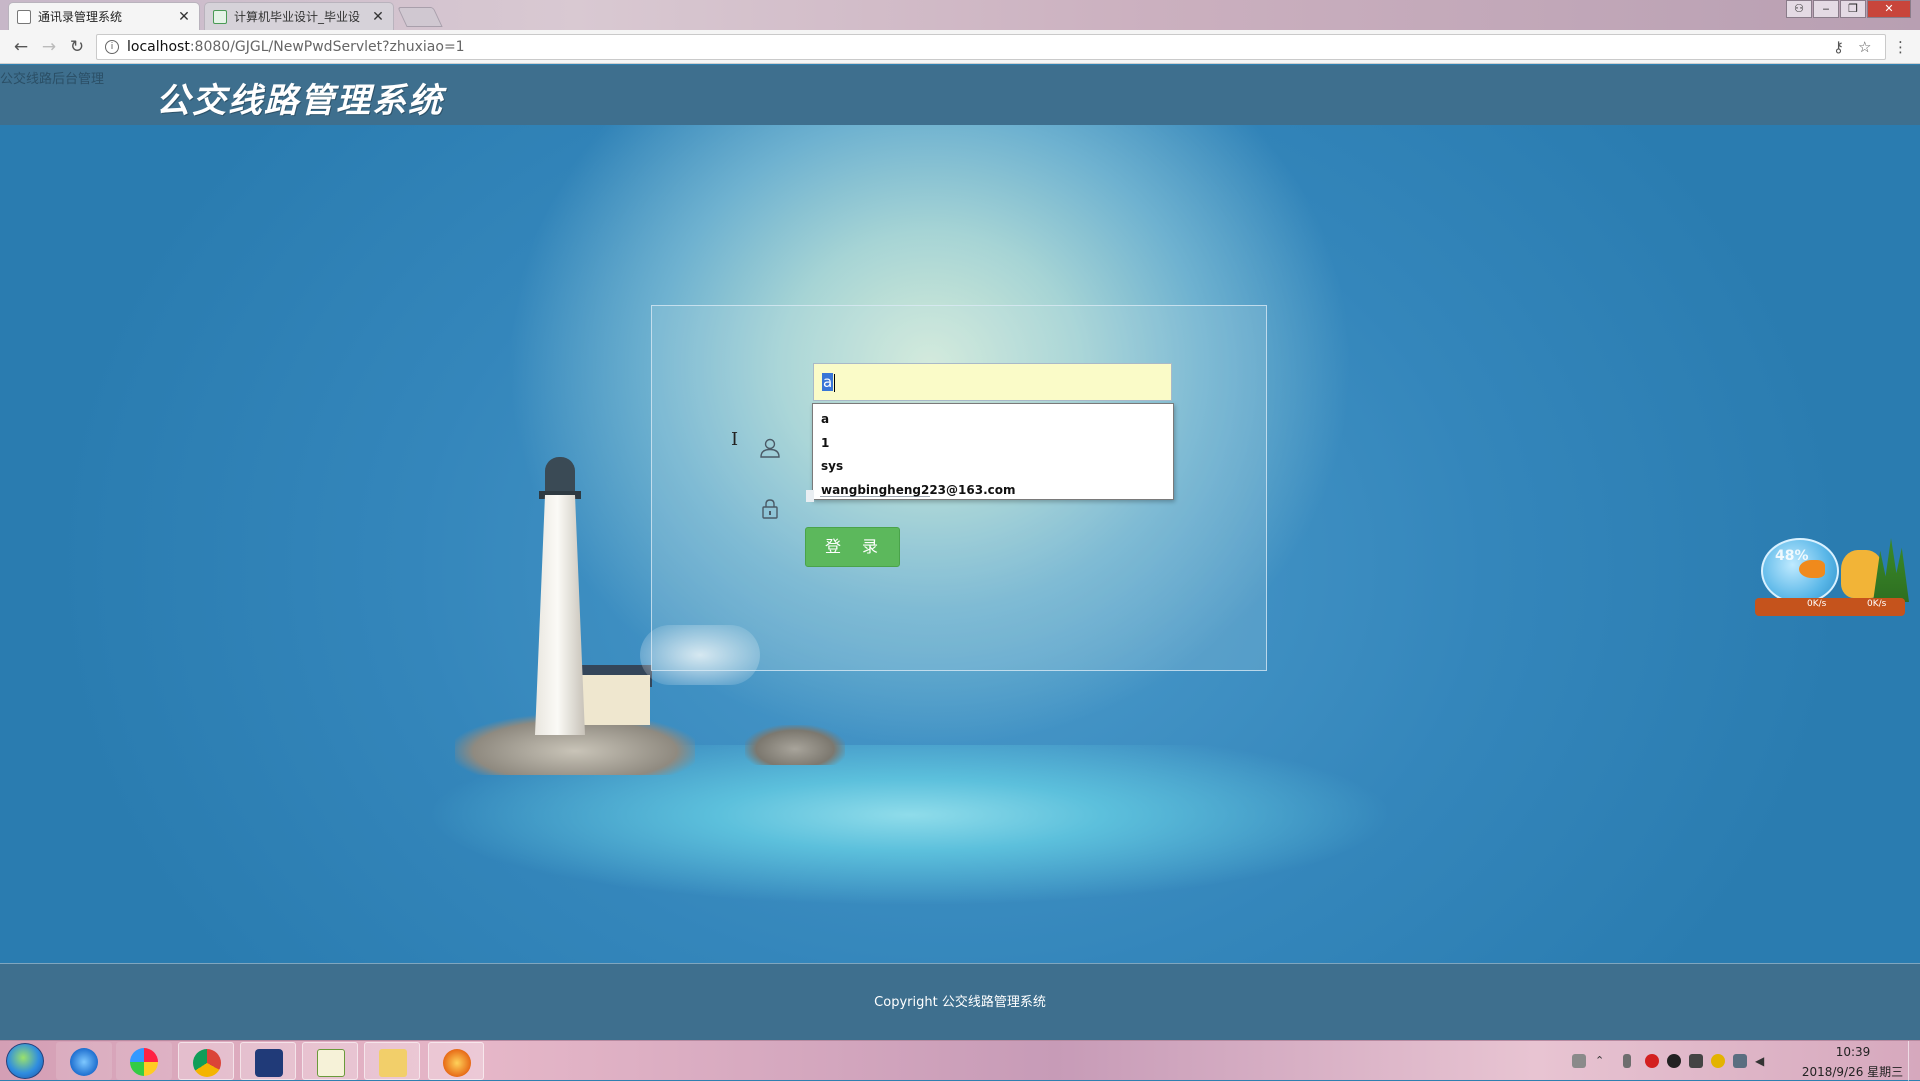 Image resolution: width=1920 pixels, height=1081 pixels. Describe the element at coordinates (327, 47) in the screenshot. I see `url-path: :8080/GJGL/NewPwdServlet?zhuxiao=1` at that location.